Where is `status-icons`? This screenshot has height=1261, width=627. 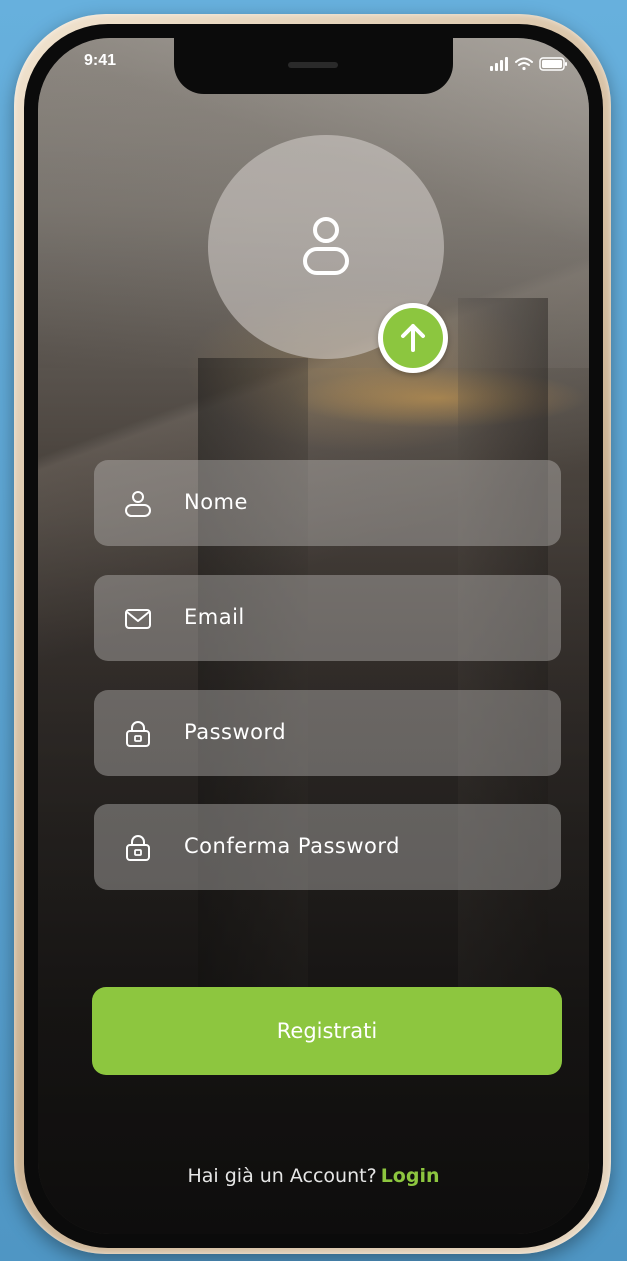
status-icons is located at coordinates (530, 63).